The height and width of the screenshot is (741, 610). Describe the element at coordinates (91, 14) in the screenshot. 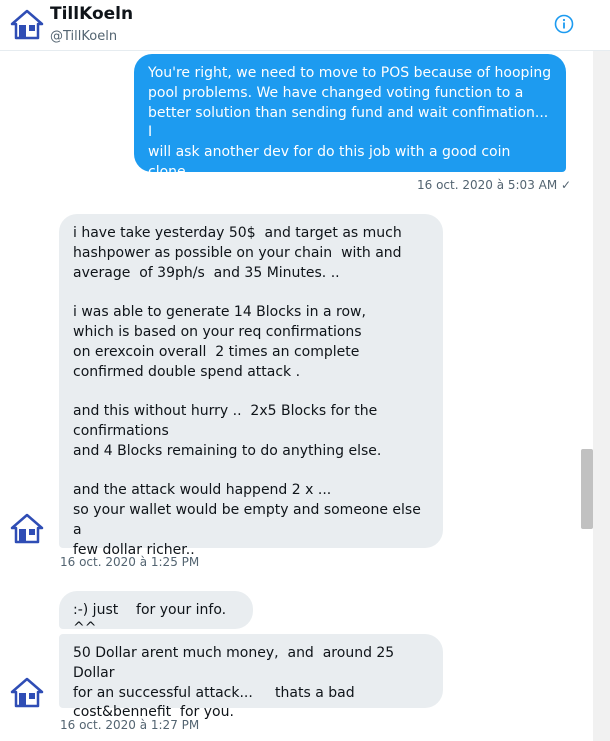

I see `conversation-name: TillKoeln` at that location.